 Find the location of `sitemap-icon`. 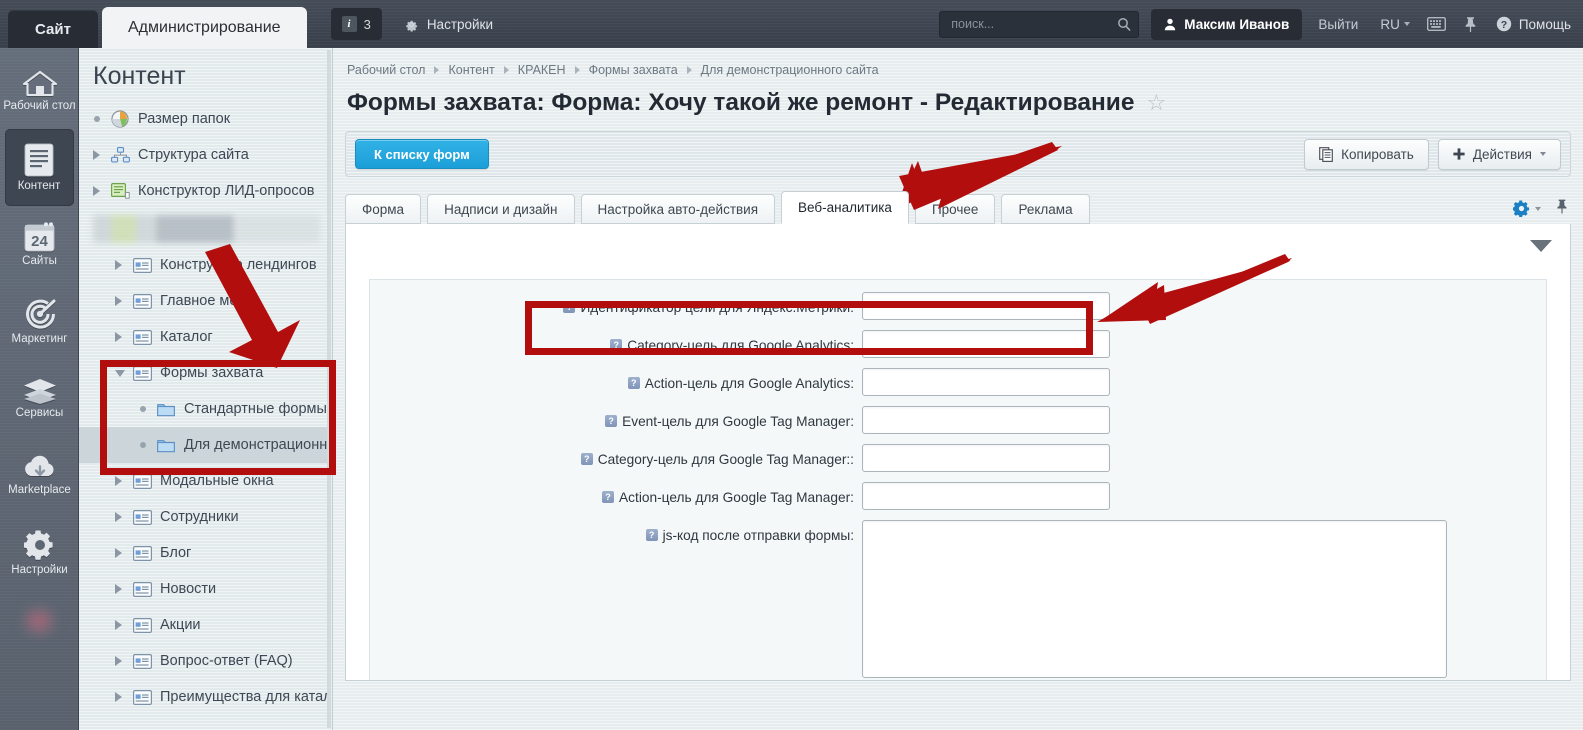

sitemap-icon is located at coordinates (120, 155).